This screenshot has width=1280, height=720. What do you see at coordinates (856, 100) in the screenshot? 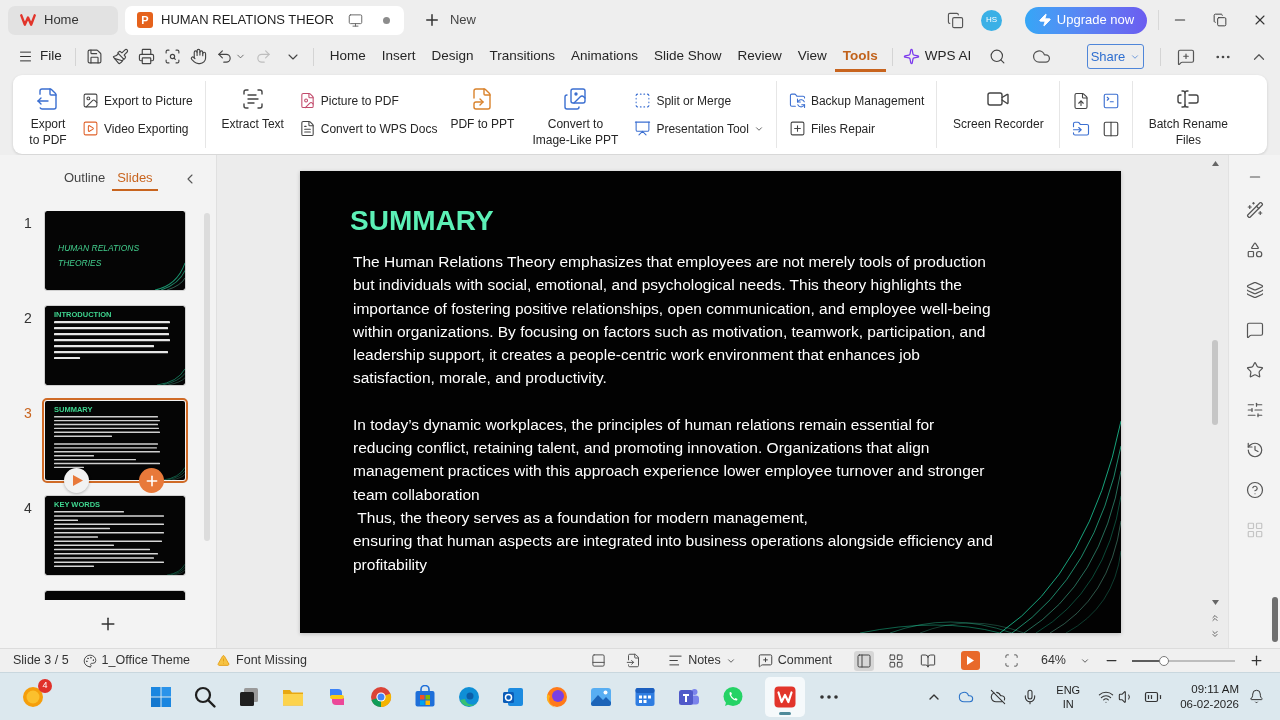
I see `ribbon-button: Backup Management` at bounding box center [856, 100].